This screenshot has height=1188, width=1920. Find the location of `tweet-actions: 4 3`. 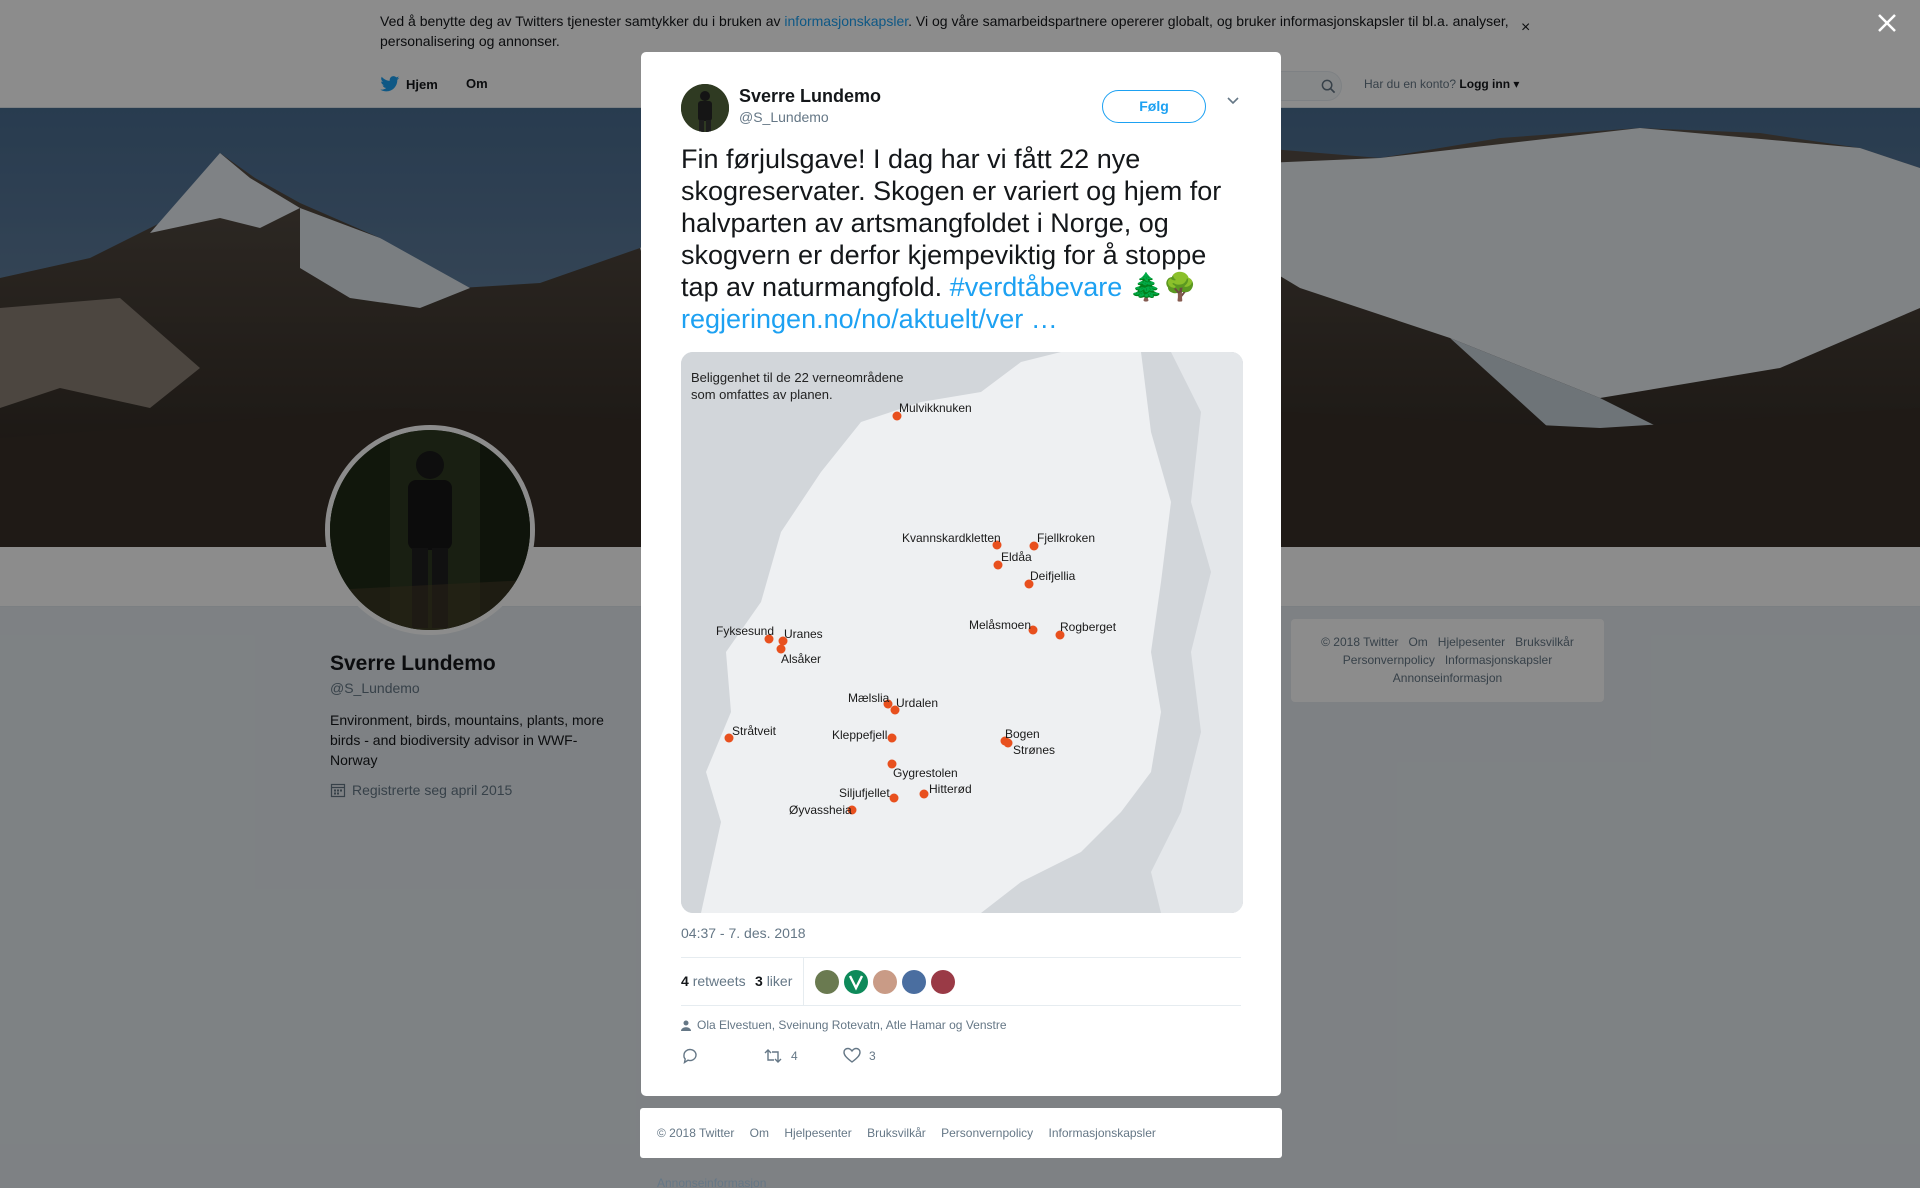

tweet-actions: 4 3 is located at coordinates (881, 1059).